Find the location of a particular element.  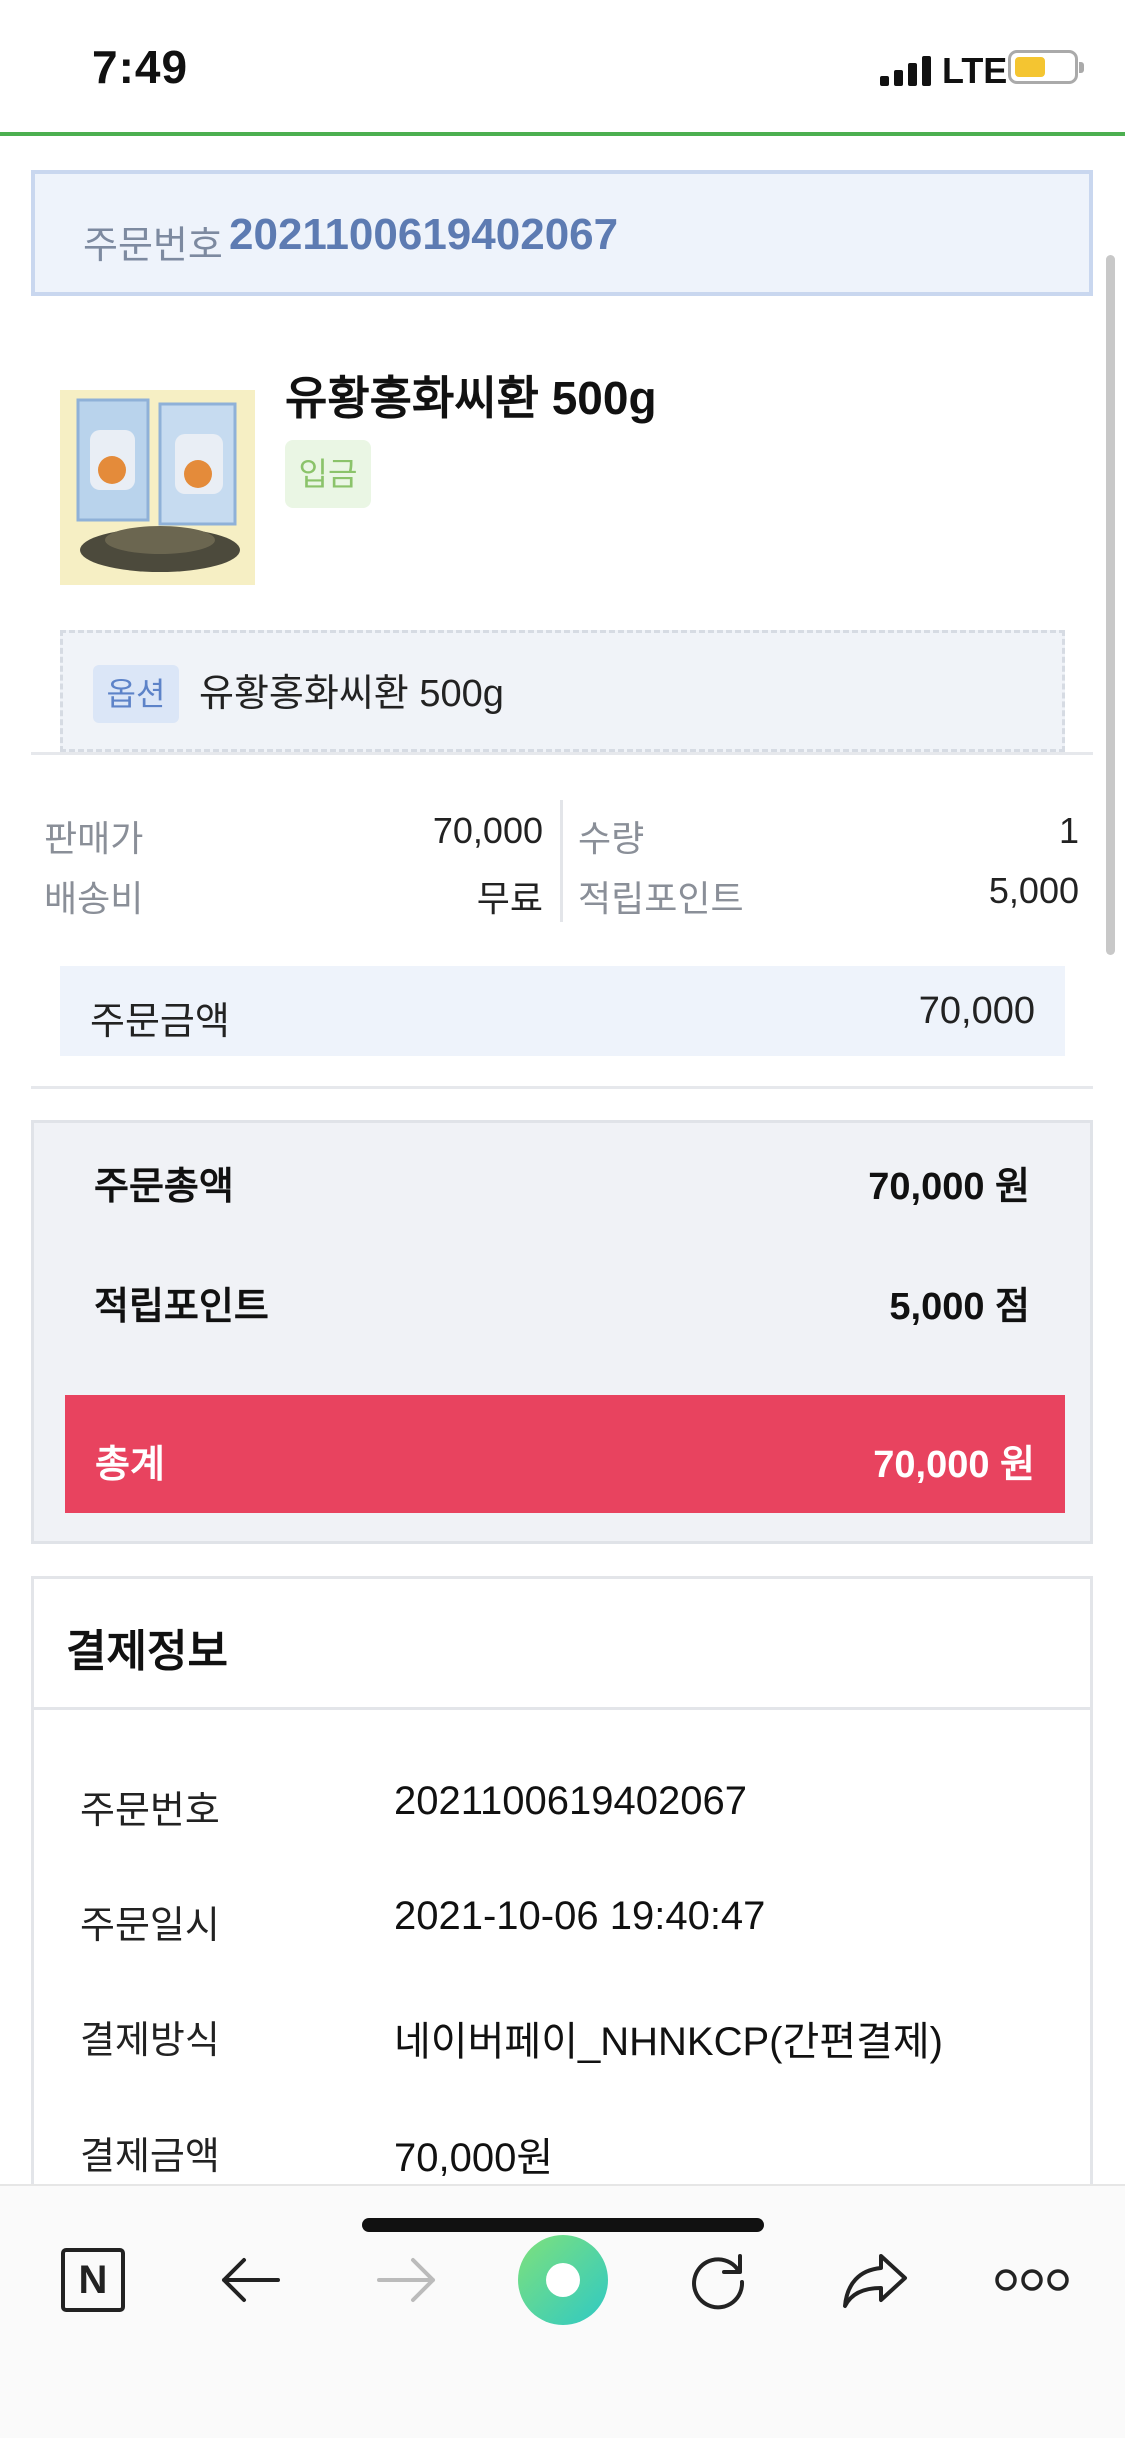

summary-total-row: 주문총액 70,000 원 is located at coordinates (562, 1178).